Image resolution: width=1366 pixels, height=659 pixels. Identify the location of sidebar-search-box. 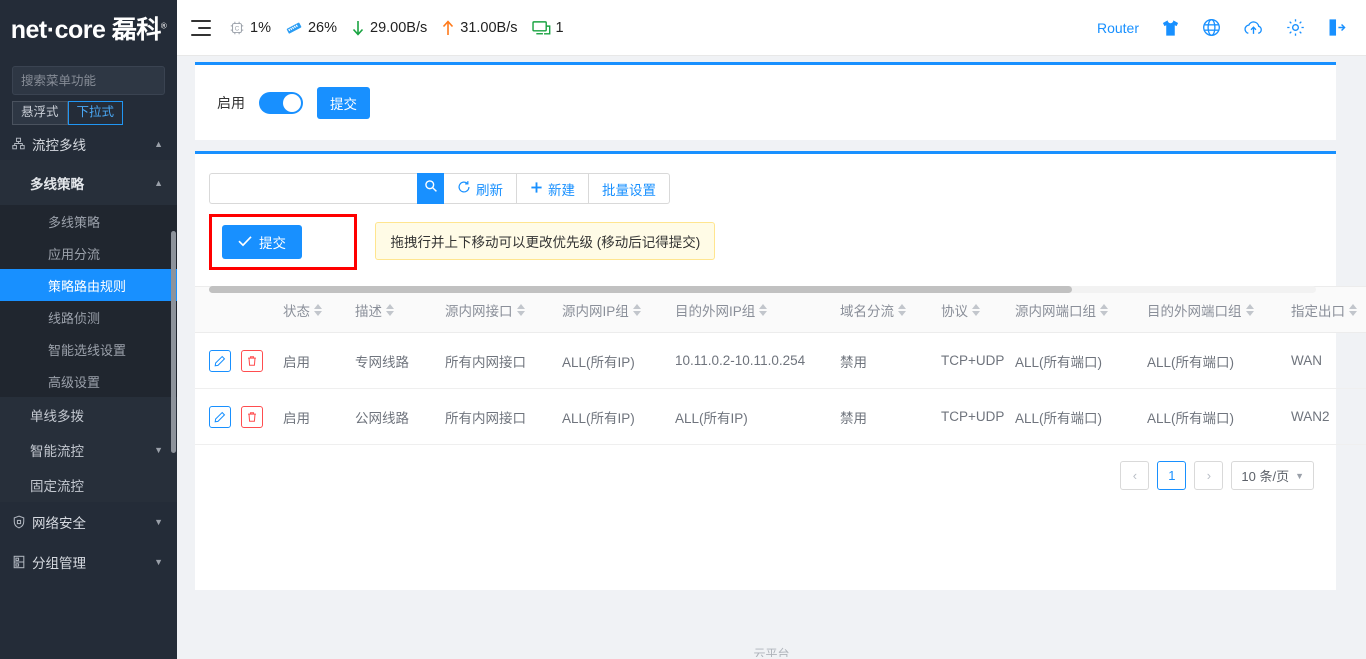
(94, 80).